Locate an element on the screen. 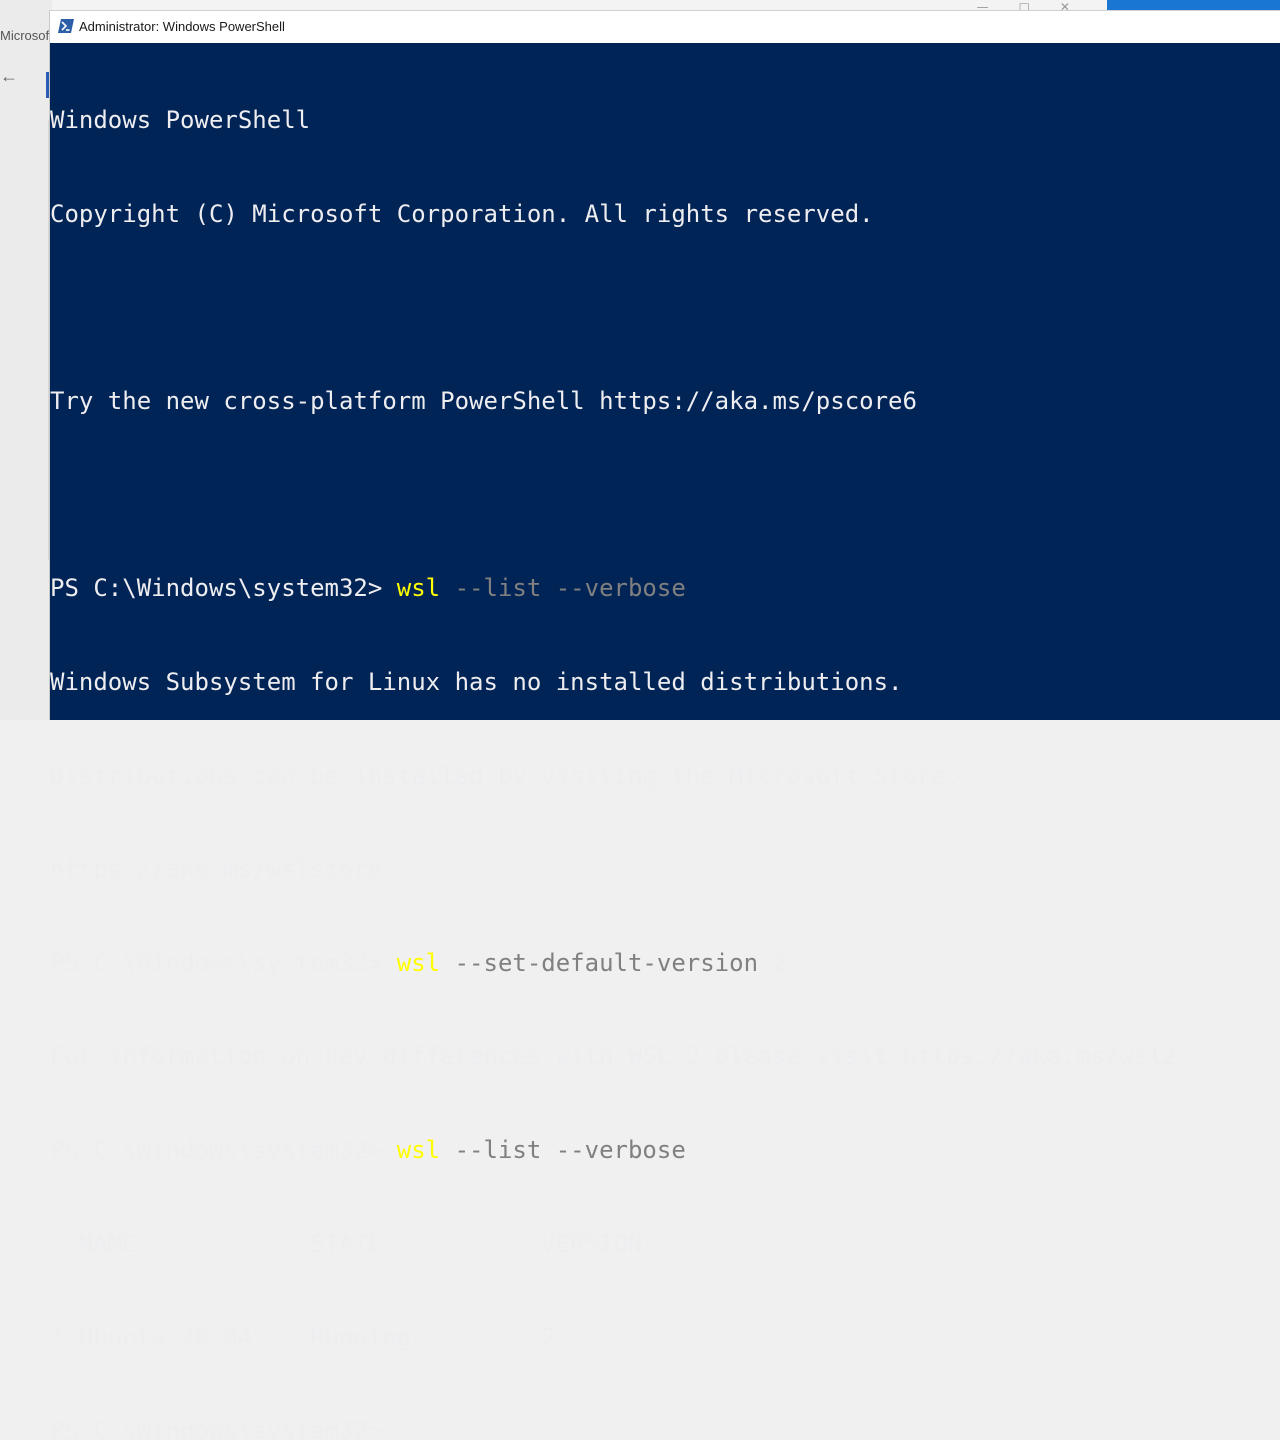 The image size is (1280, 1440). output-text: https://aka.ms/wslstore is located at coordinates (216, 869).